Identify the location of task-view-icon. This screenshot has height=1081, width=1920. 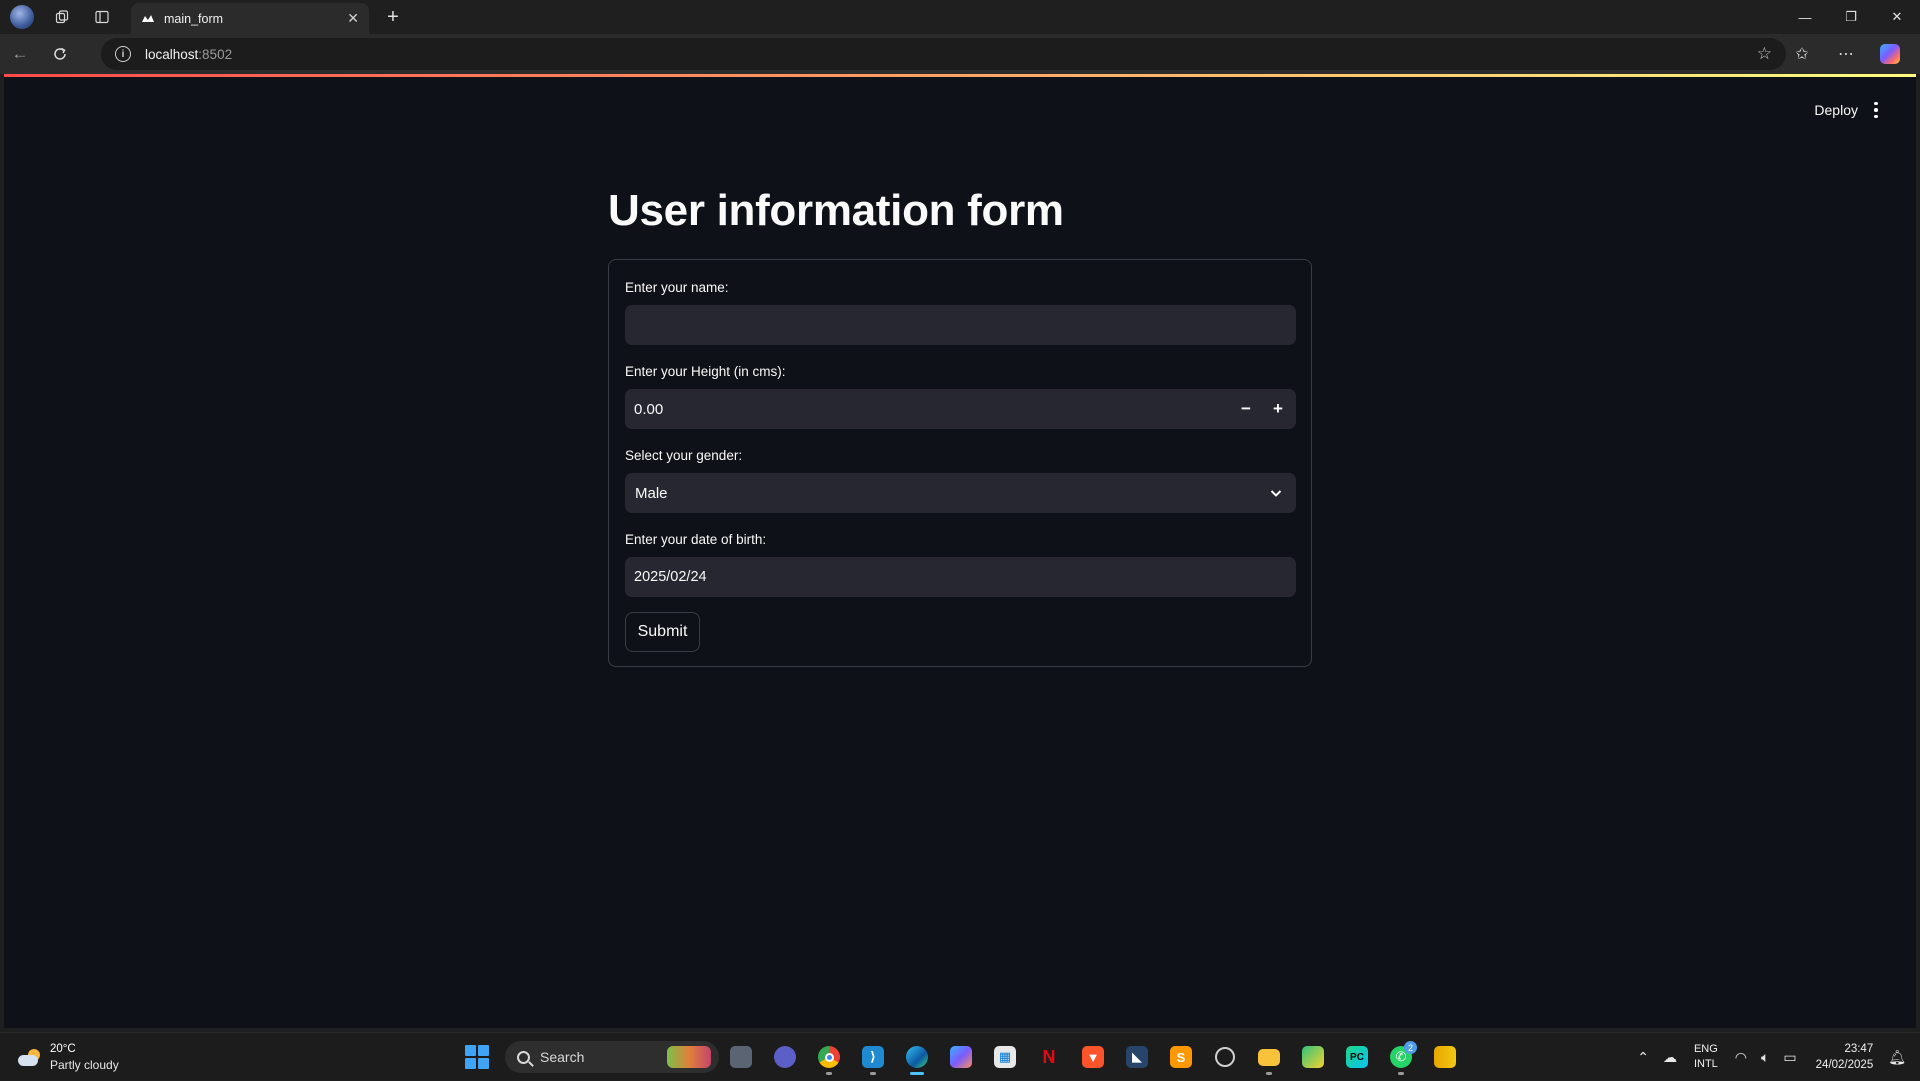
(741, 1057).